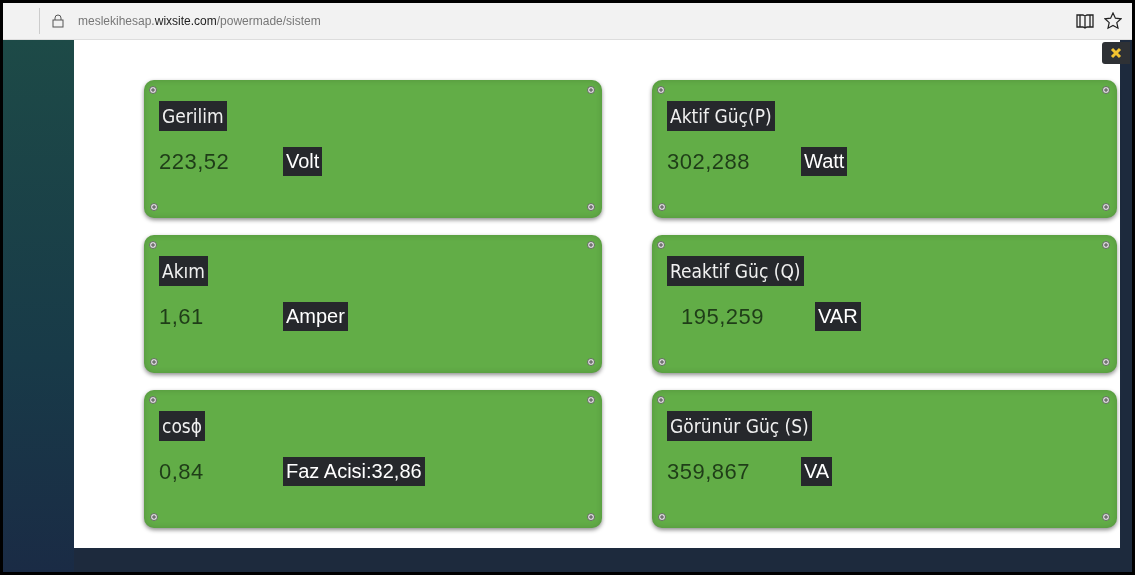 The height and width of the screenshot is (575, 1135). What do you see at coordinates (182, 471) in the screenshot?
I see `measured-value: 0,84` at bounding box center [182, 471].